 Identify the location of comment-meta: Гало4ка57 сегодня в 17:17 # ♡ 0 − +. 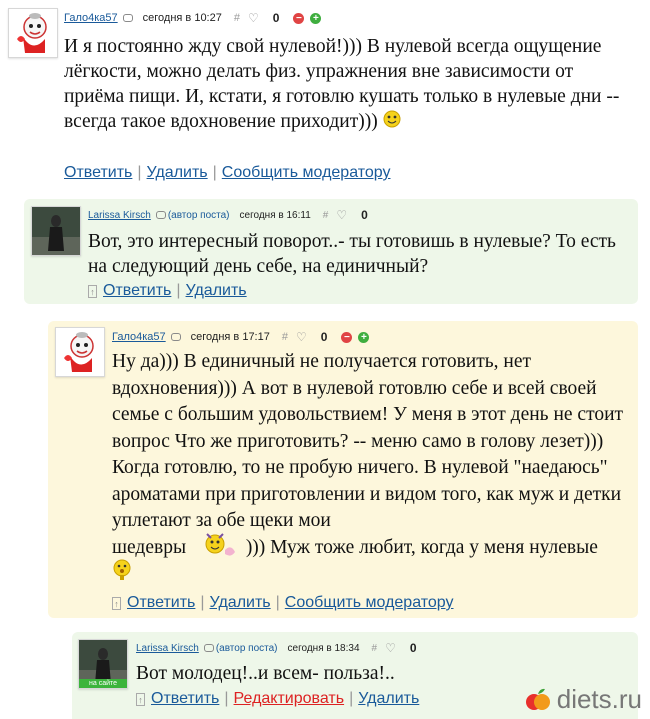
(241, 337).